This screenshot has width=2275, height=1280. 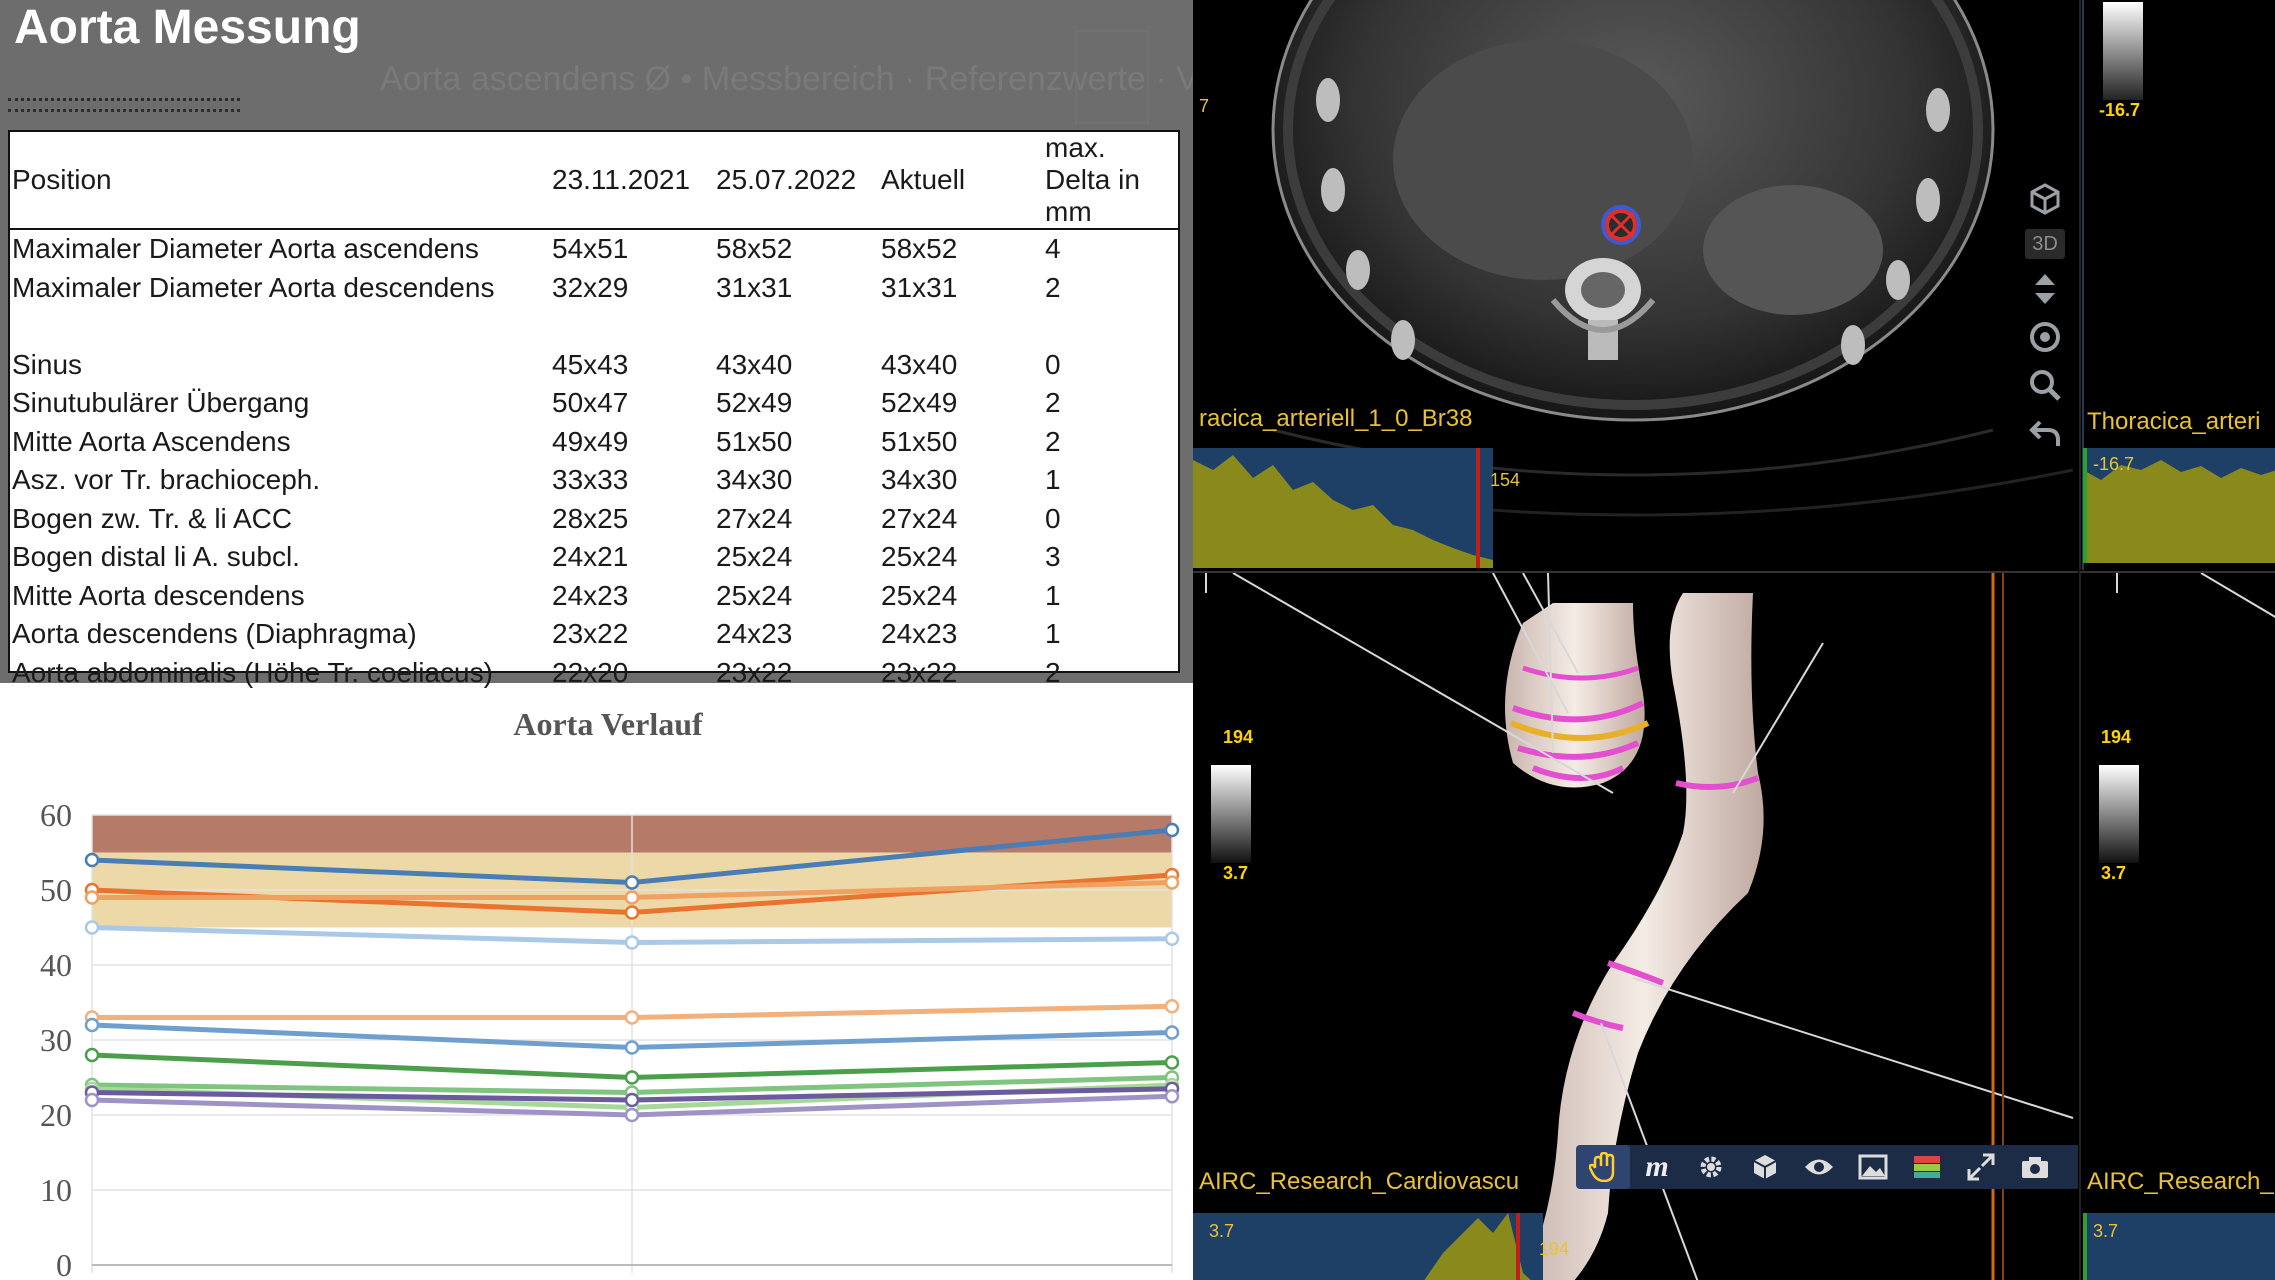 What do you see at coordinates (594, 596) in the screenshot?
I see `table-row: Mitte Aorta descendens 24x23 25x24 25x24 1` at bounding box center [594, 596].